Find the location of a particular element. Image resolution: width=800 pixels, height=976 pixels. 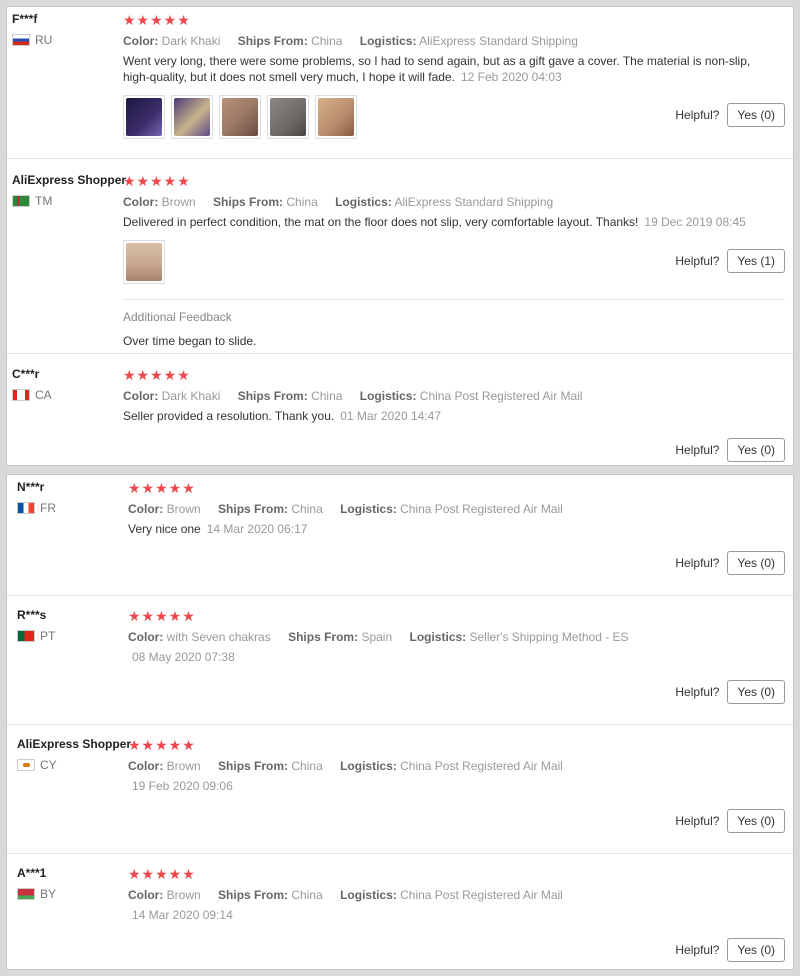

review-date: 08 May 2020 07:38 is located at coordinates (183, 657).